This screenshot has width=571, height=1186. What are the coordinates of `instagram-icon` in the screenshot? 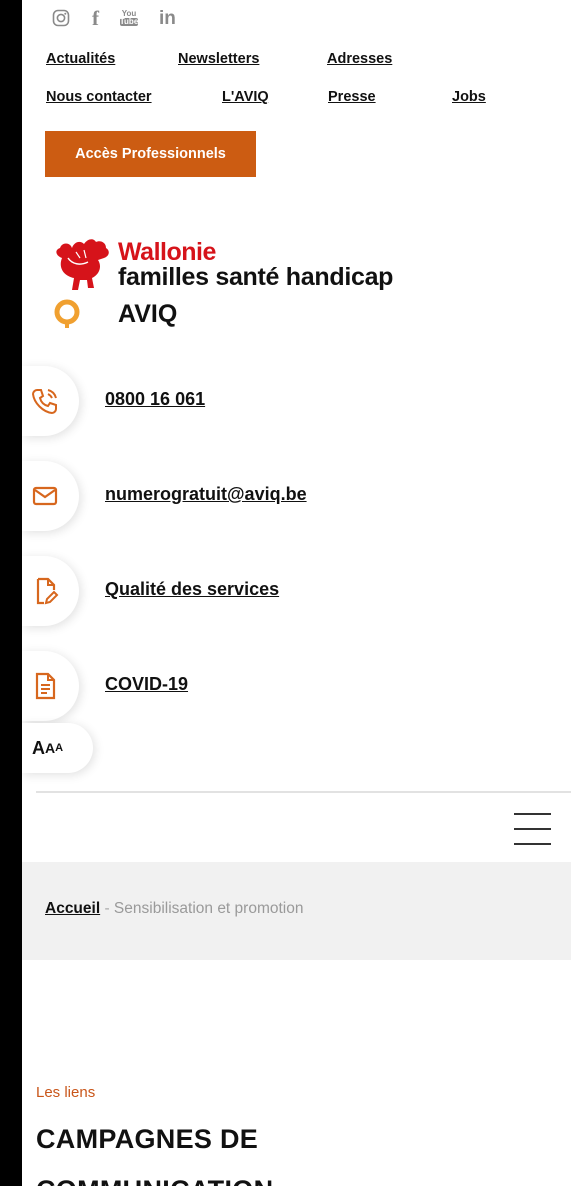 It's located at (61, 18).